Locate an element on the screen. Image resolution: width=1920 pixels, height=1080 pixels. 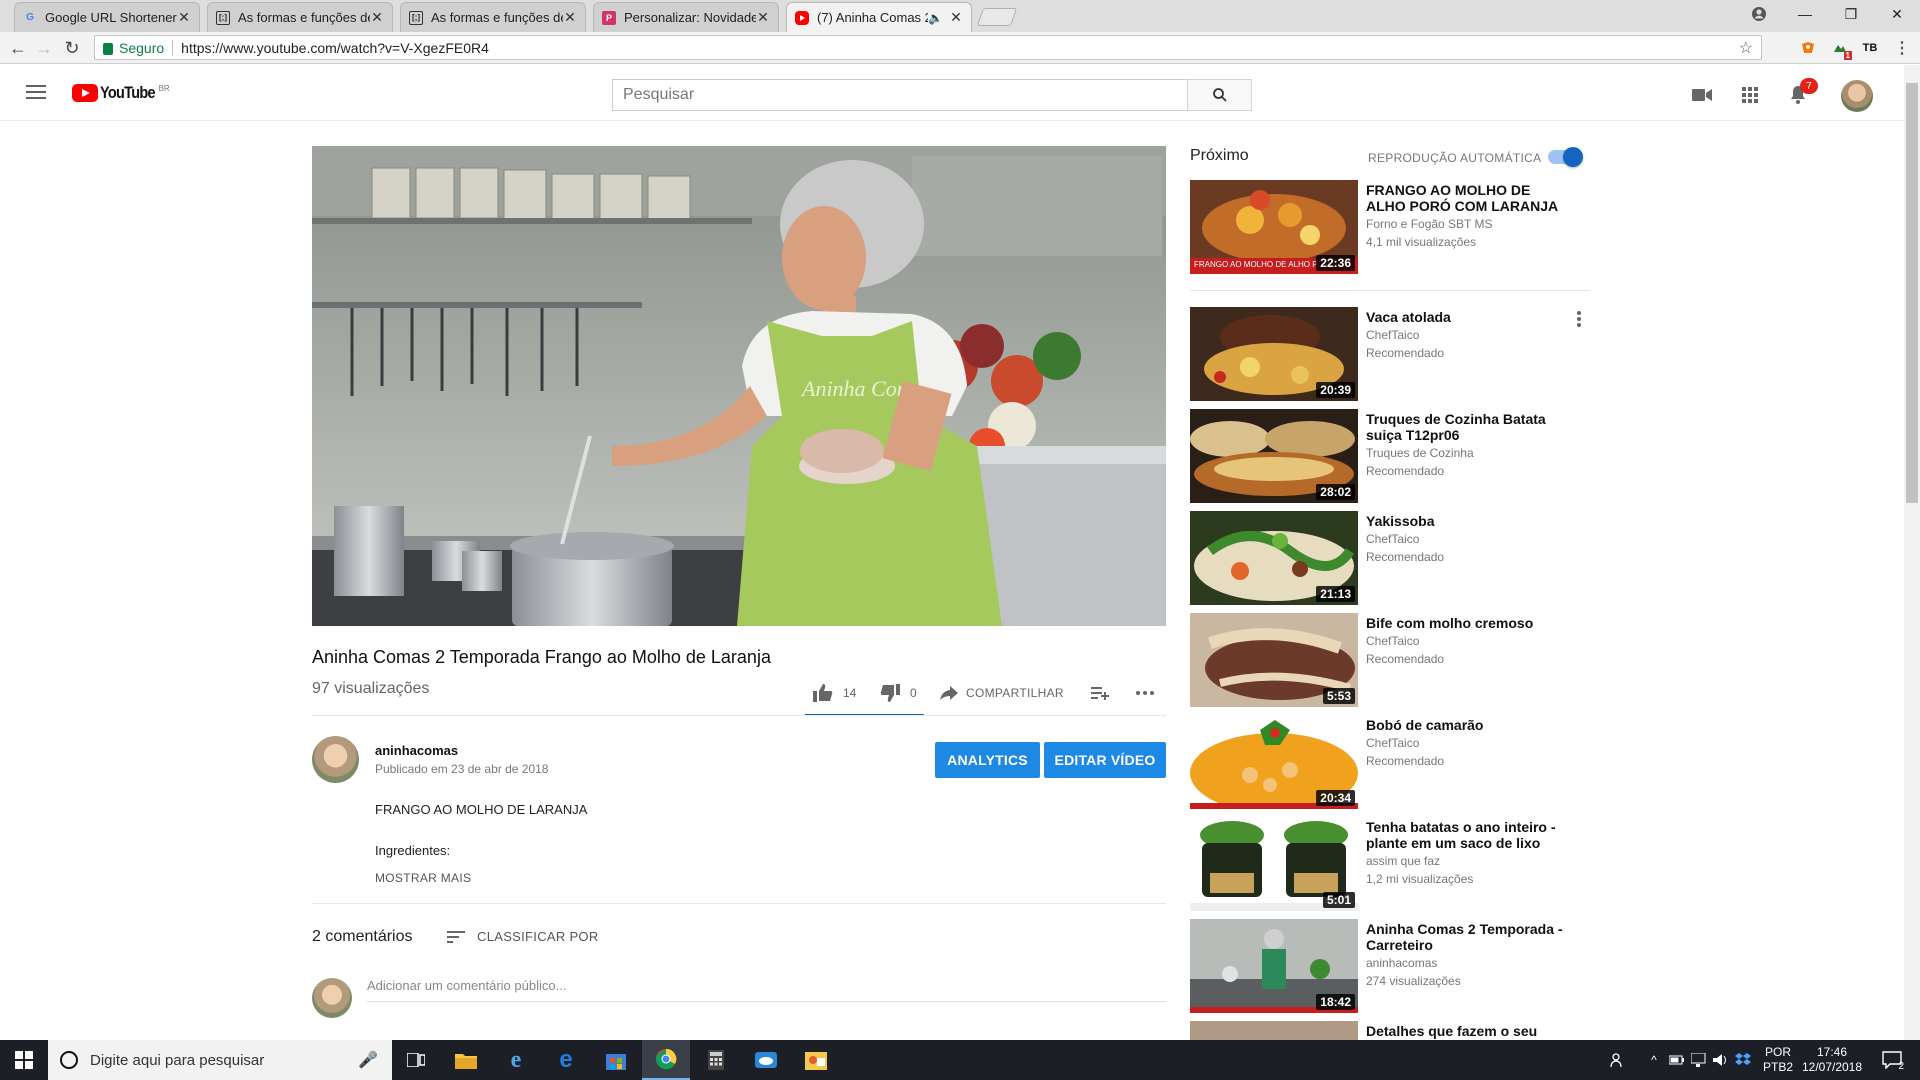
minimize-window-button: — is located at coordinates (1805, 14).